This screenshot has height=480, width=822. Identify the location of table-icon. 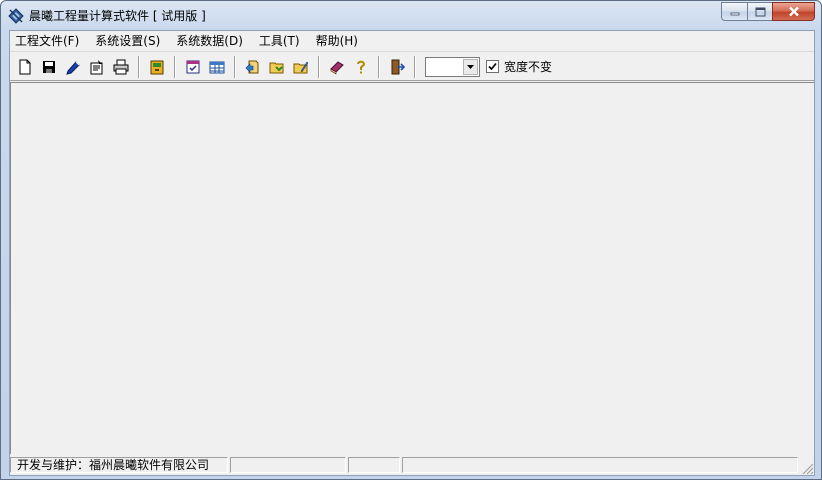
(217, 67).